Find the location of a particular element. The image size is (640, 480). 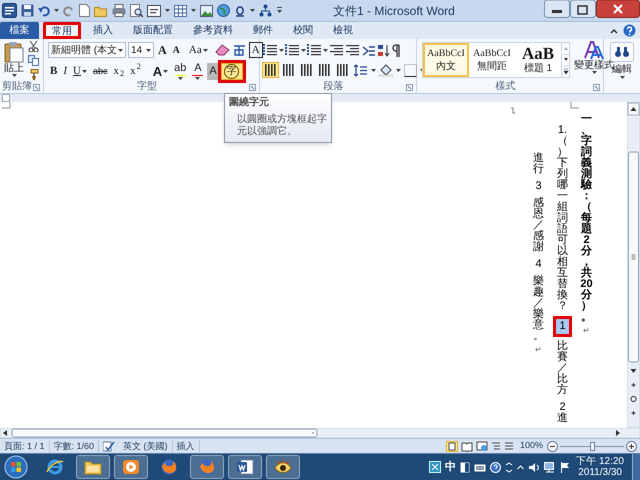

printer-icon is located at coordinates (119, 10).